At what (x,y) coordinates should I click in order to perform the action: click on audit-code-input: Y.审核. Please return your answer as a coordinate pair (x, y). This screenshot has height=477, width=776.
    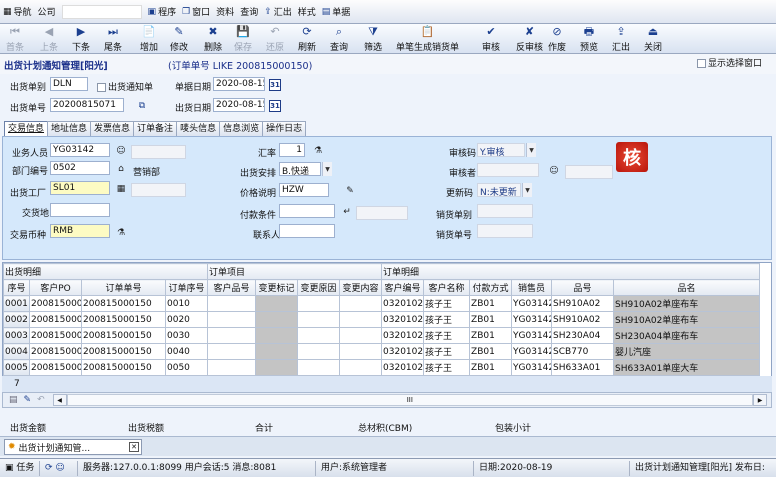
    Looking at the image, I should click on (501, 150).